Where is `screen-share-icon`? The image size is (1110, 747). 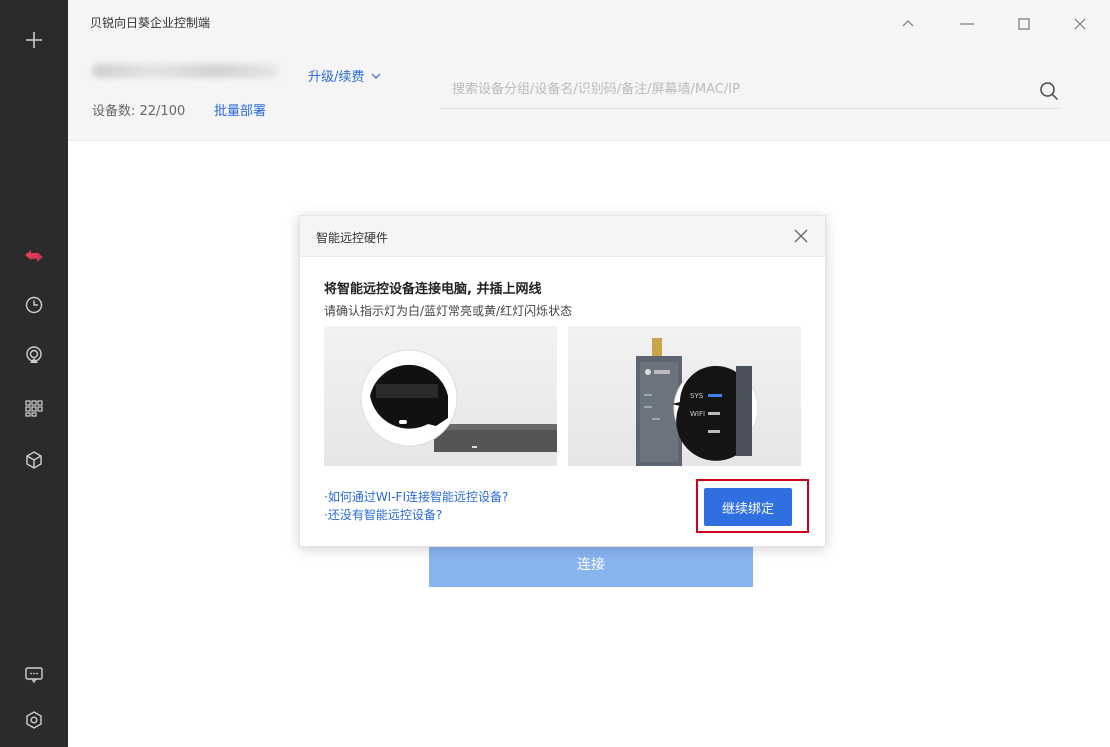
screen-share-icon is located at coordinates (34, 355).